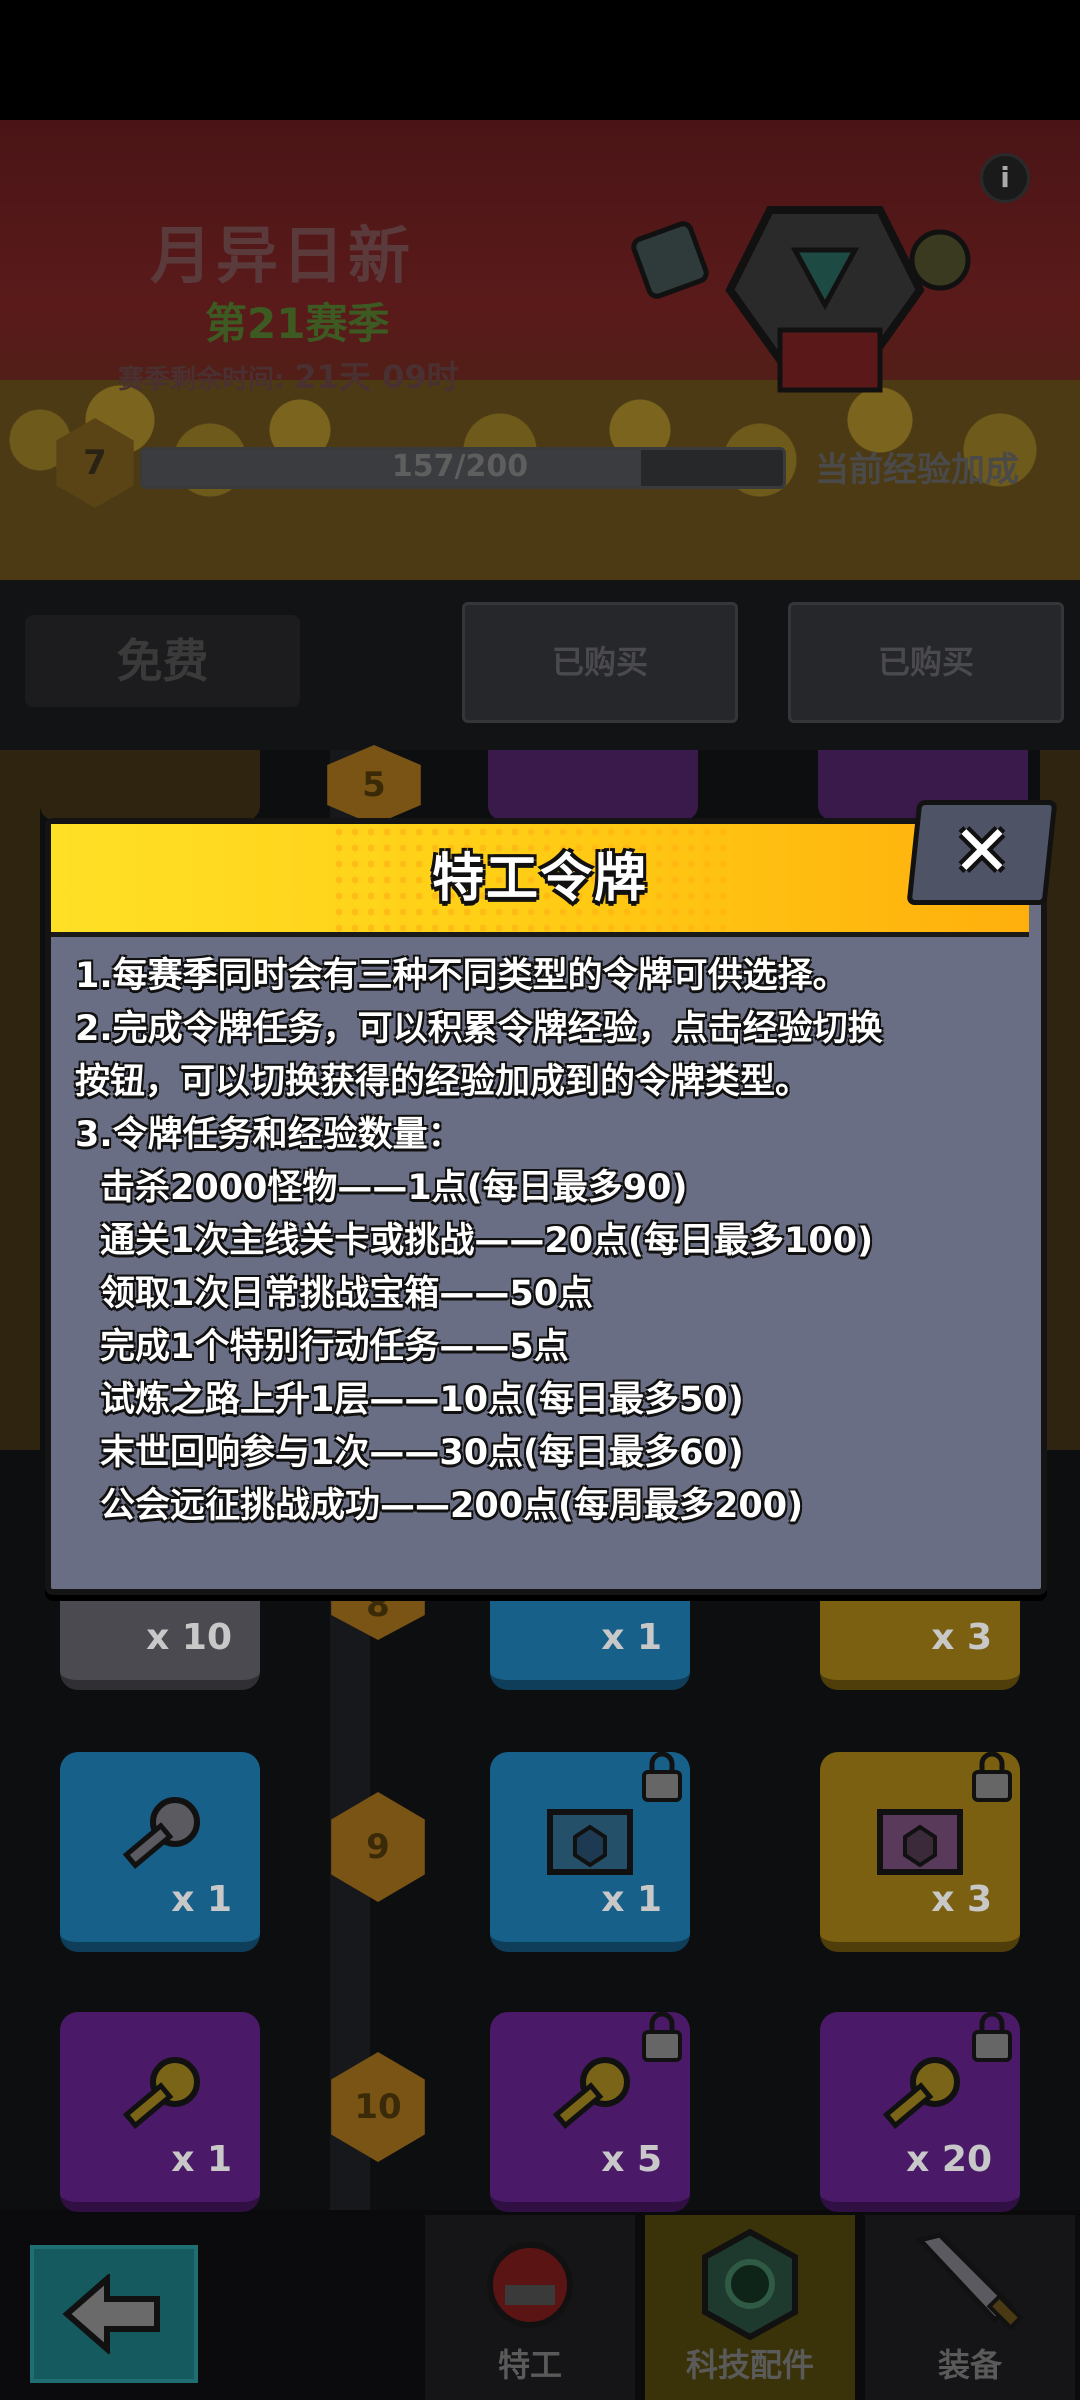 The height and width of the screenshot is (2400, 1080). I want to click on agent-icon, so click(530, 2285).